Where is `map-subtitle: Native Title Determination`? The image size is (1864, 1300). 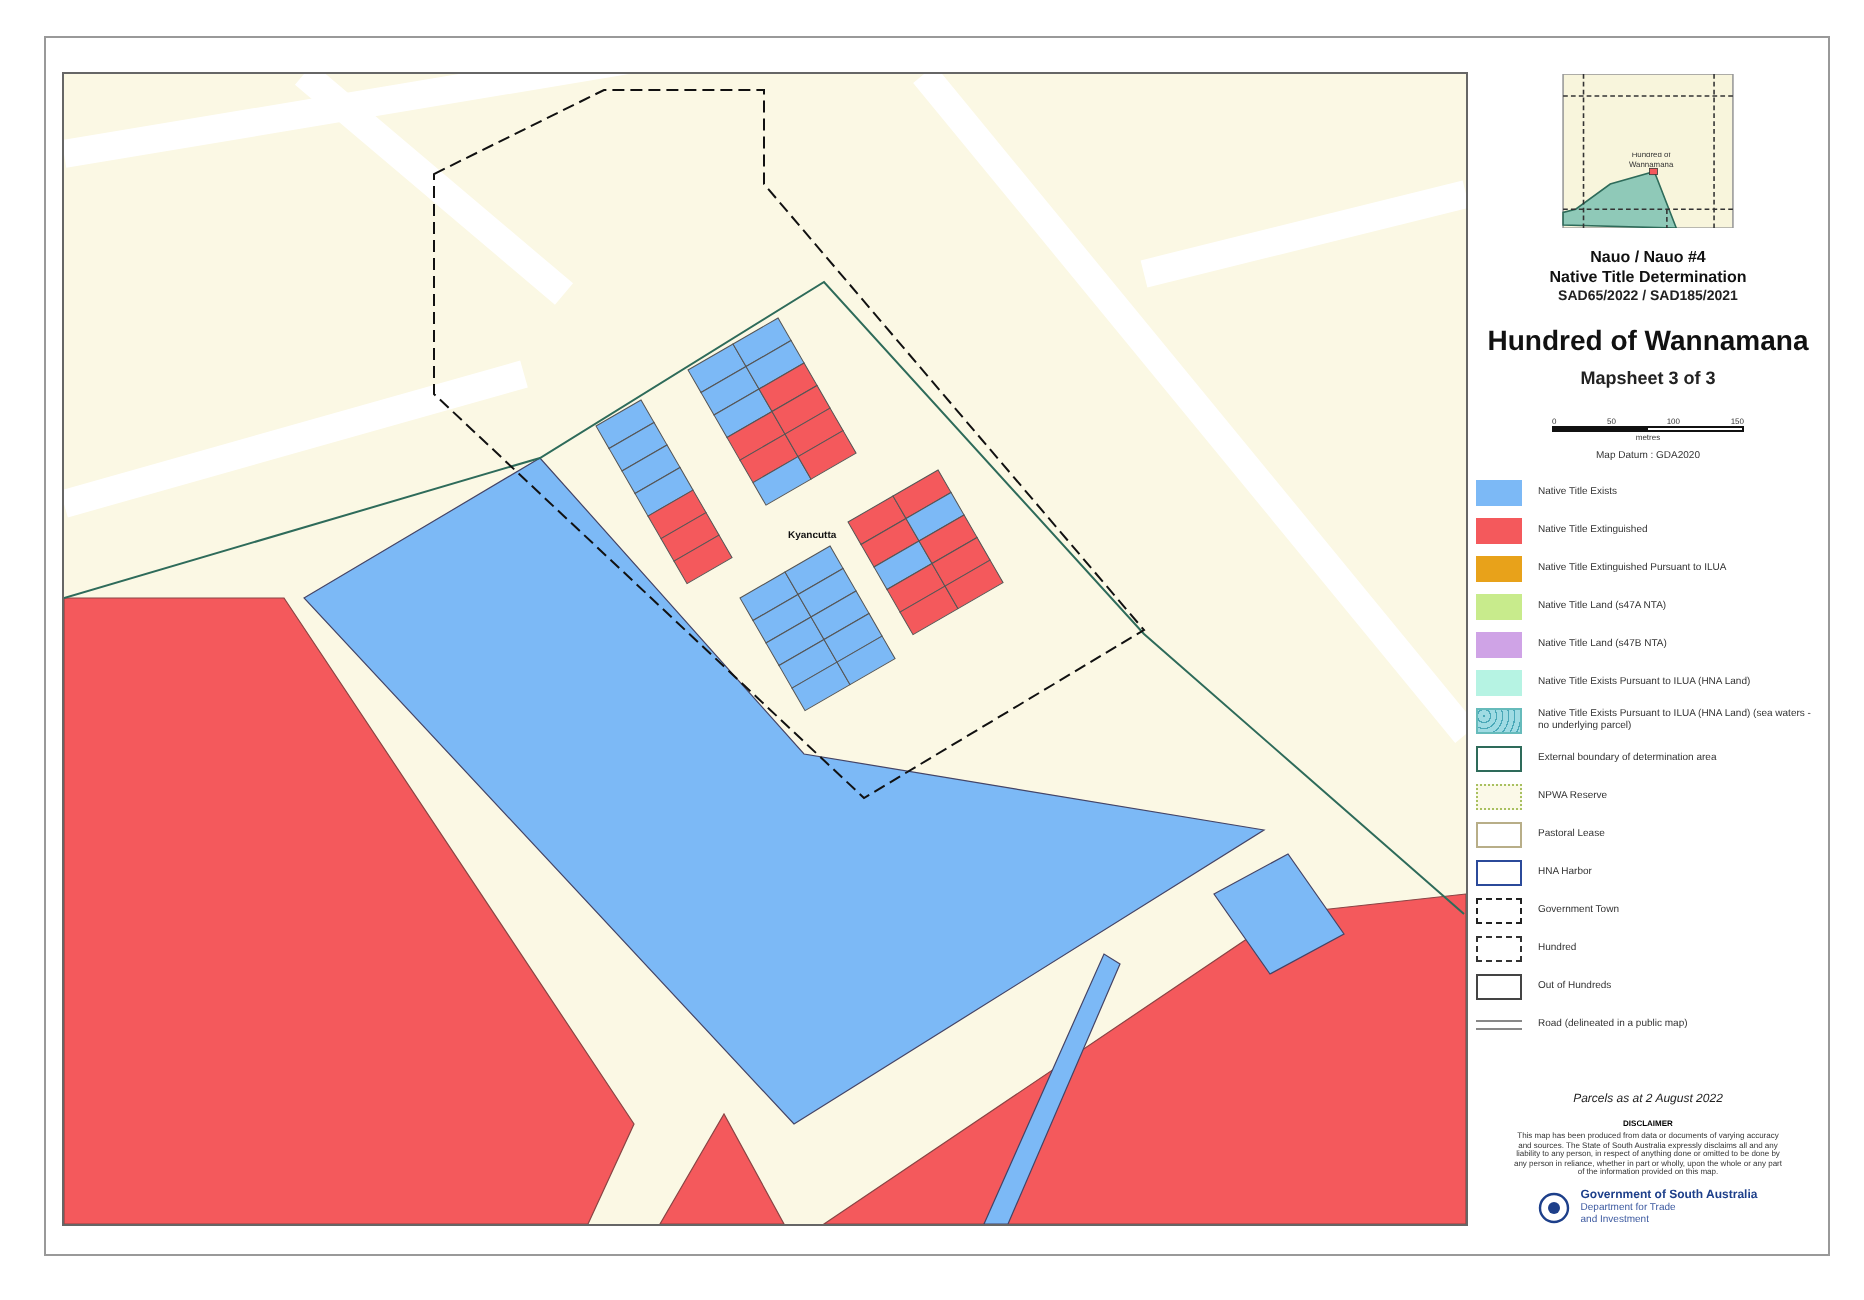 map-subtitle: Native Title Determination is located at coordinates (1648, 277).